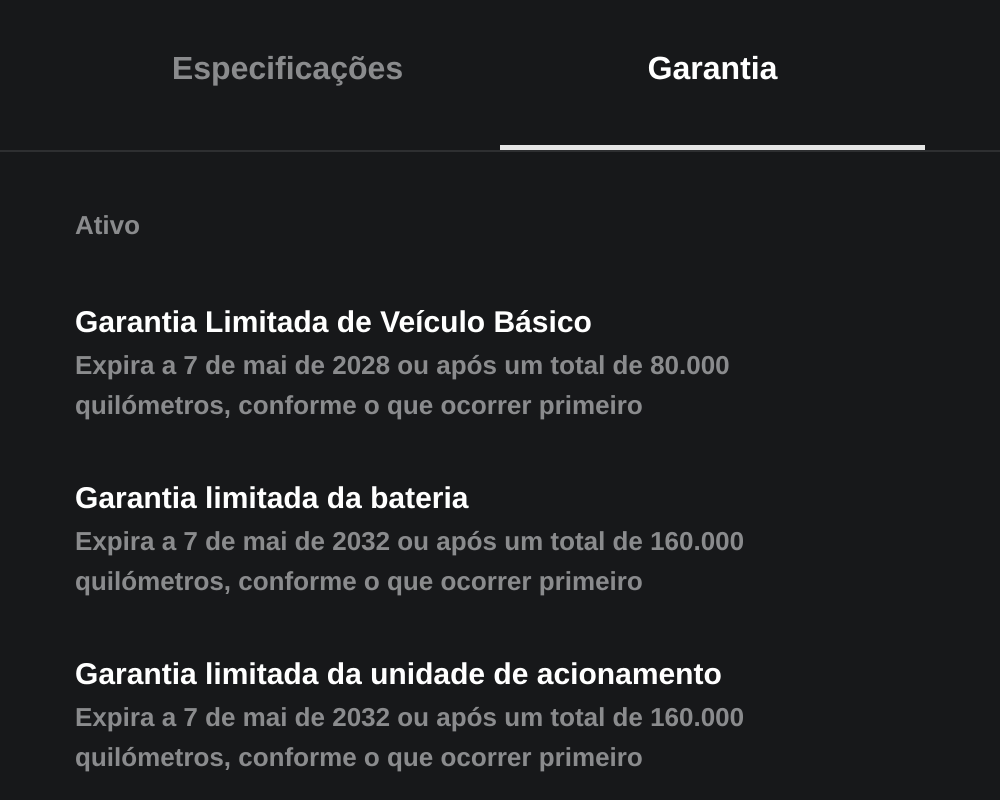  What do you see at coordinates (403, 385) in the screenshot?
I see `warranty-description: Expira a 7 de mai de 2028 ou após um total de 80.000 quilómetros, conforme o que ocorrer primeiro` at bounding box center [403, 385].